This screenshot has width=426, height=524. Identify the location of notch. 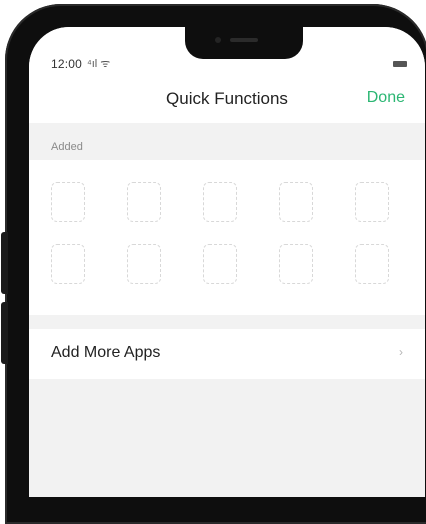
(244, 43).